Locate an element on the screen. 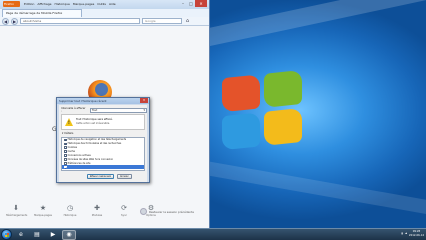  system-tray: ▮ ◄ 09:28 2012-06-14 is located at coordinates (412, 233).